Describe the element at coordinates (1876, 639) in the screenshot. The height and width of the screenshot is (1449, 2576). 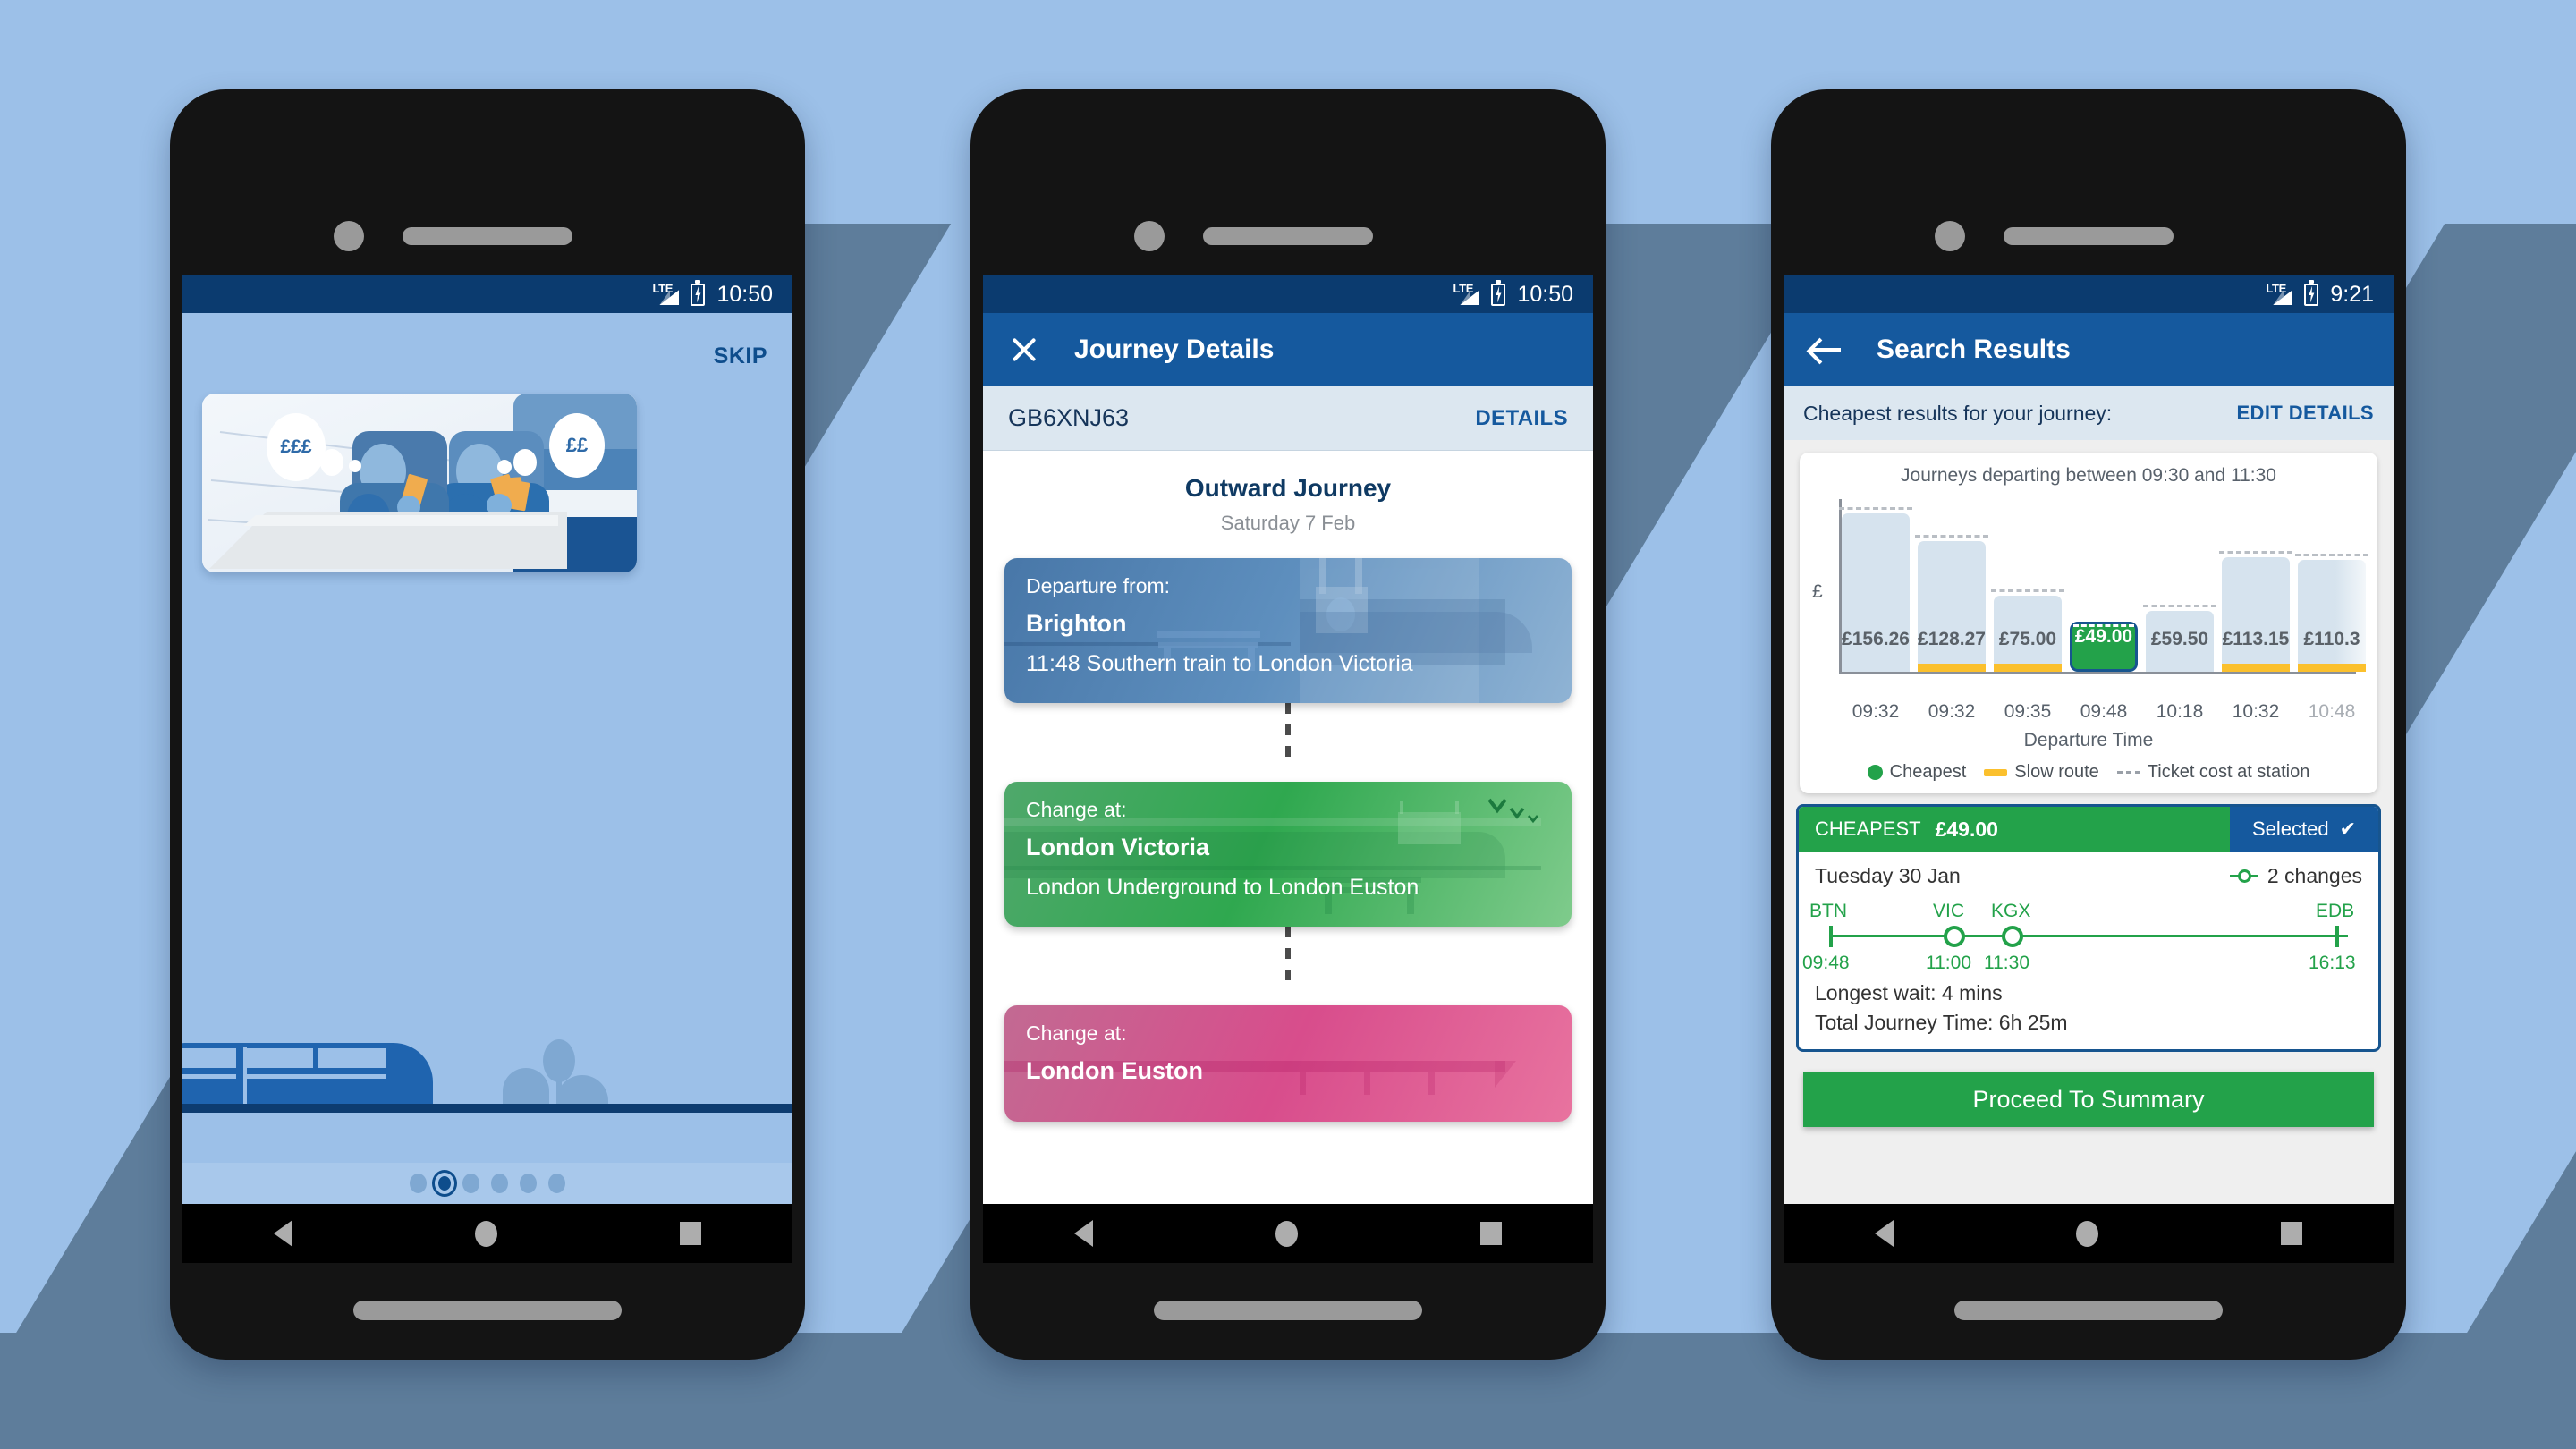
I see `chart-bar-value: £156.26` at that location.